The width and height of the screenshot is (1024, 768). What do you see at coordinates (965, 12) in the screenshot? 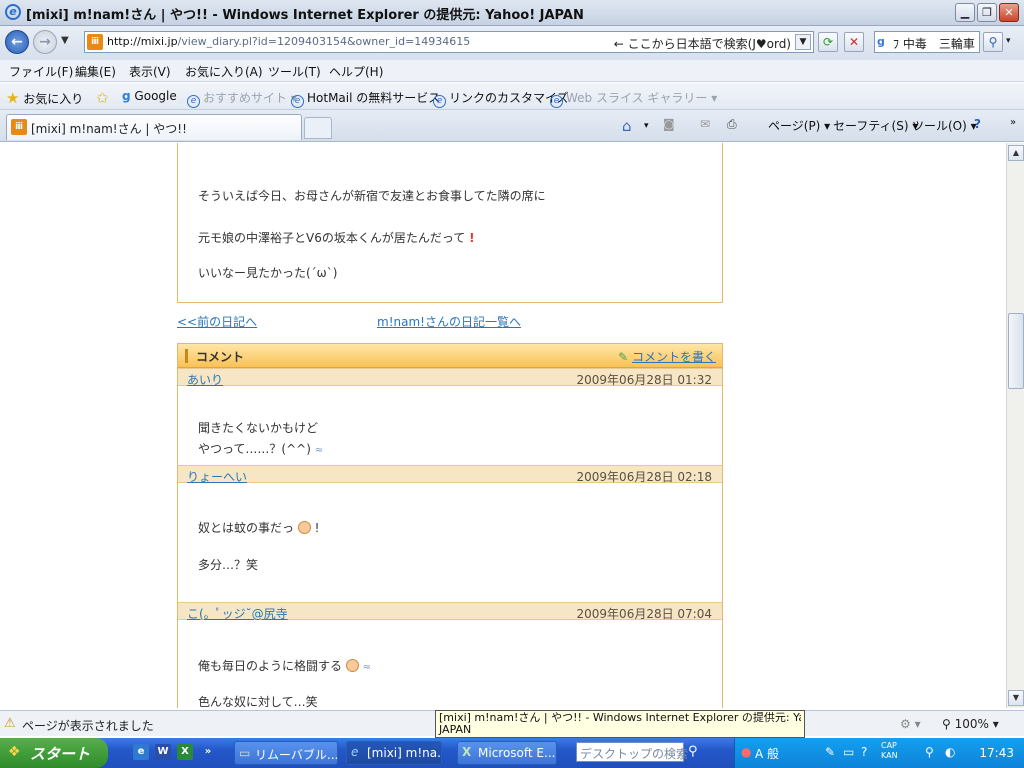
I see `minimize-button: ▁` at bounding box center [965, 12].